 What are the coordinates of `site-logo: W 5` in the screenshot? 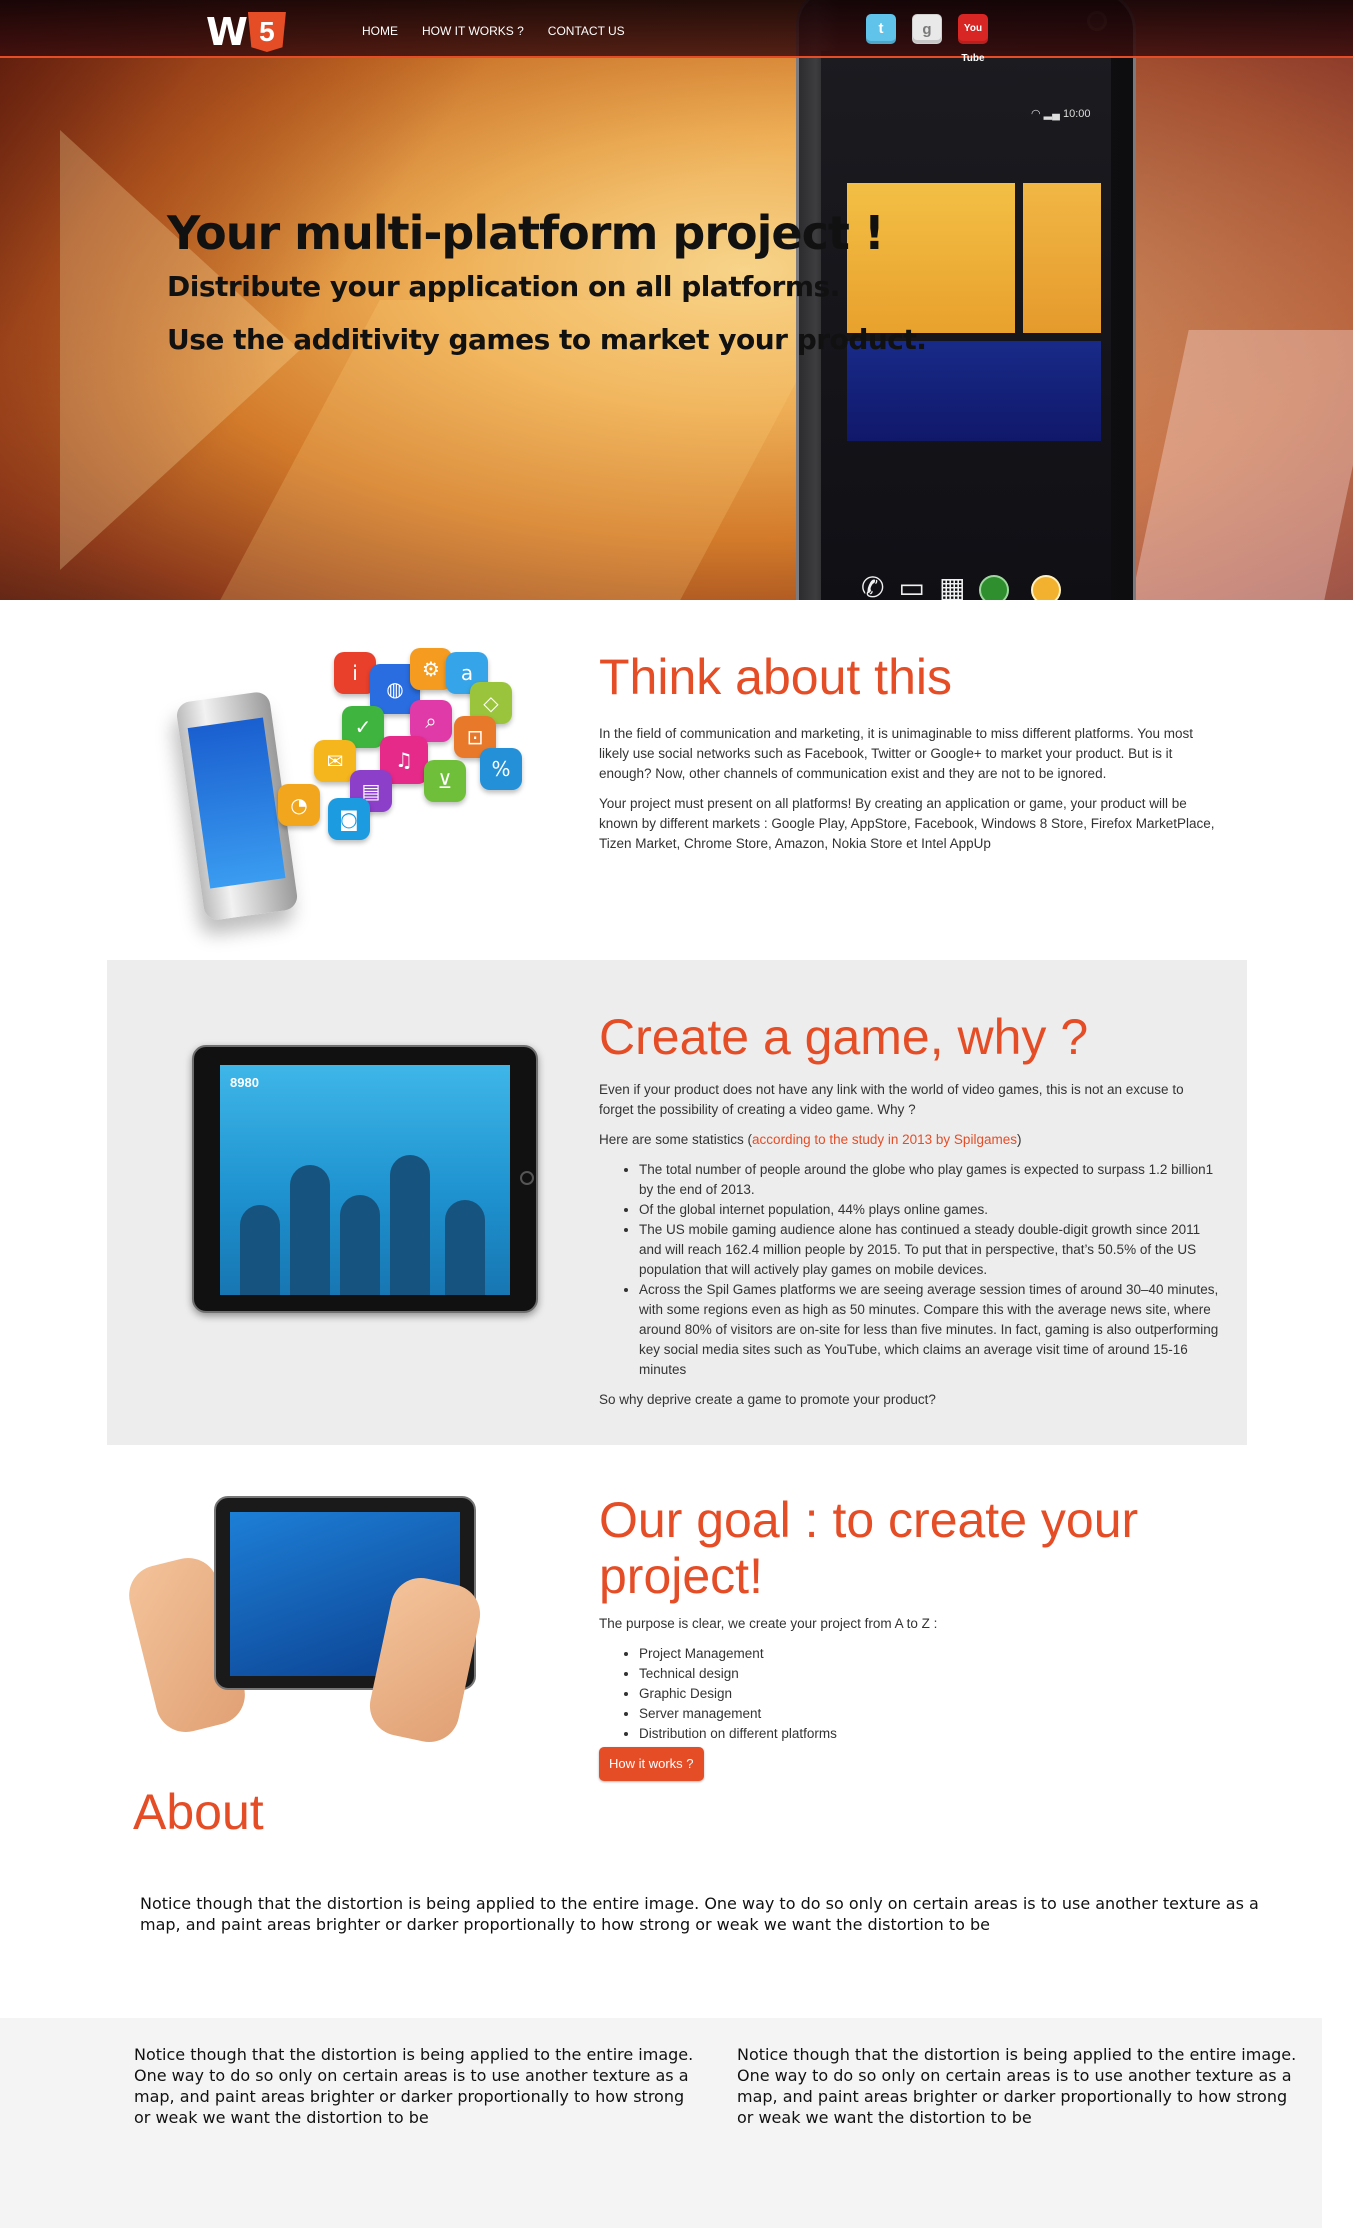 It's located at (246, 32).